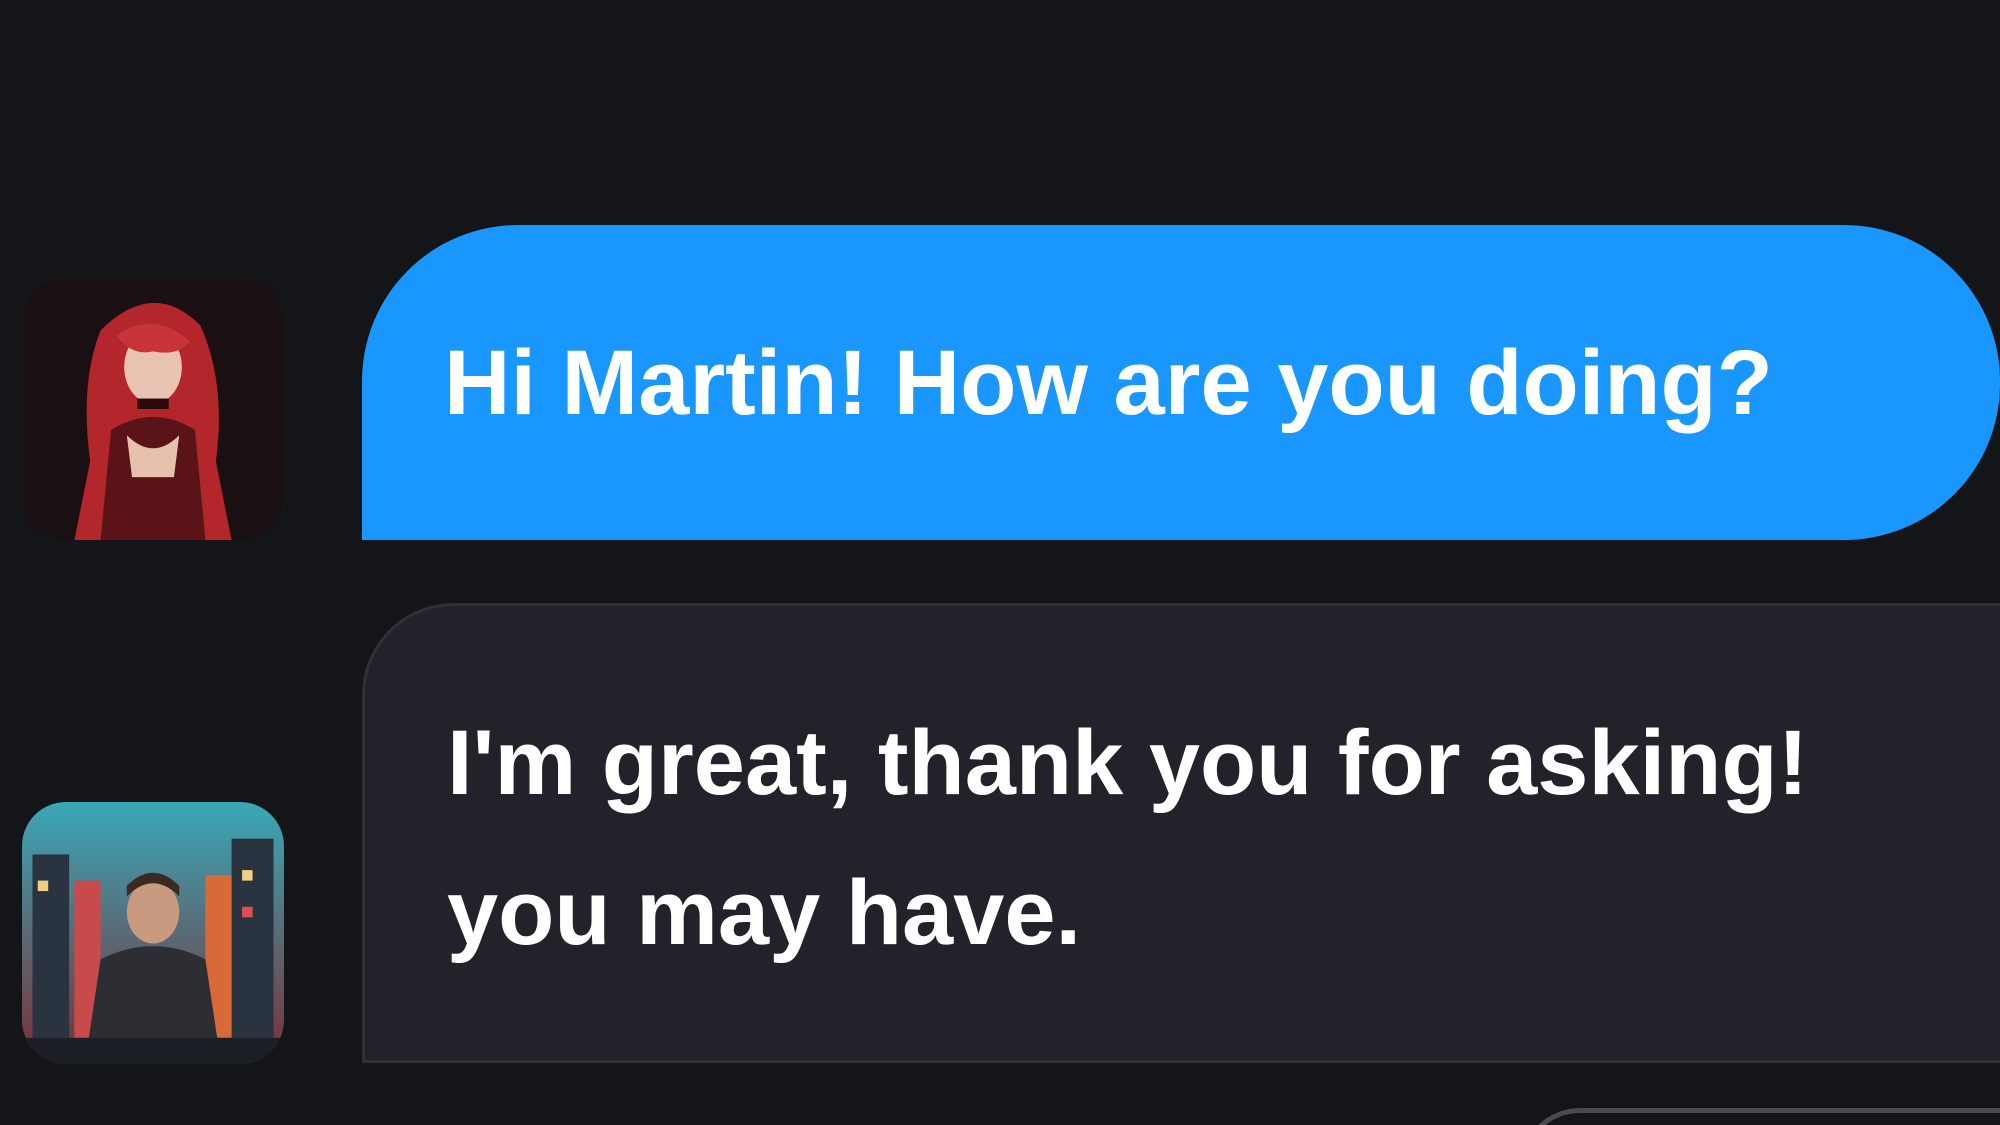  I want to click on man-in-city-avatar-icon, so click(153, 933).